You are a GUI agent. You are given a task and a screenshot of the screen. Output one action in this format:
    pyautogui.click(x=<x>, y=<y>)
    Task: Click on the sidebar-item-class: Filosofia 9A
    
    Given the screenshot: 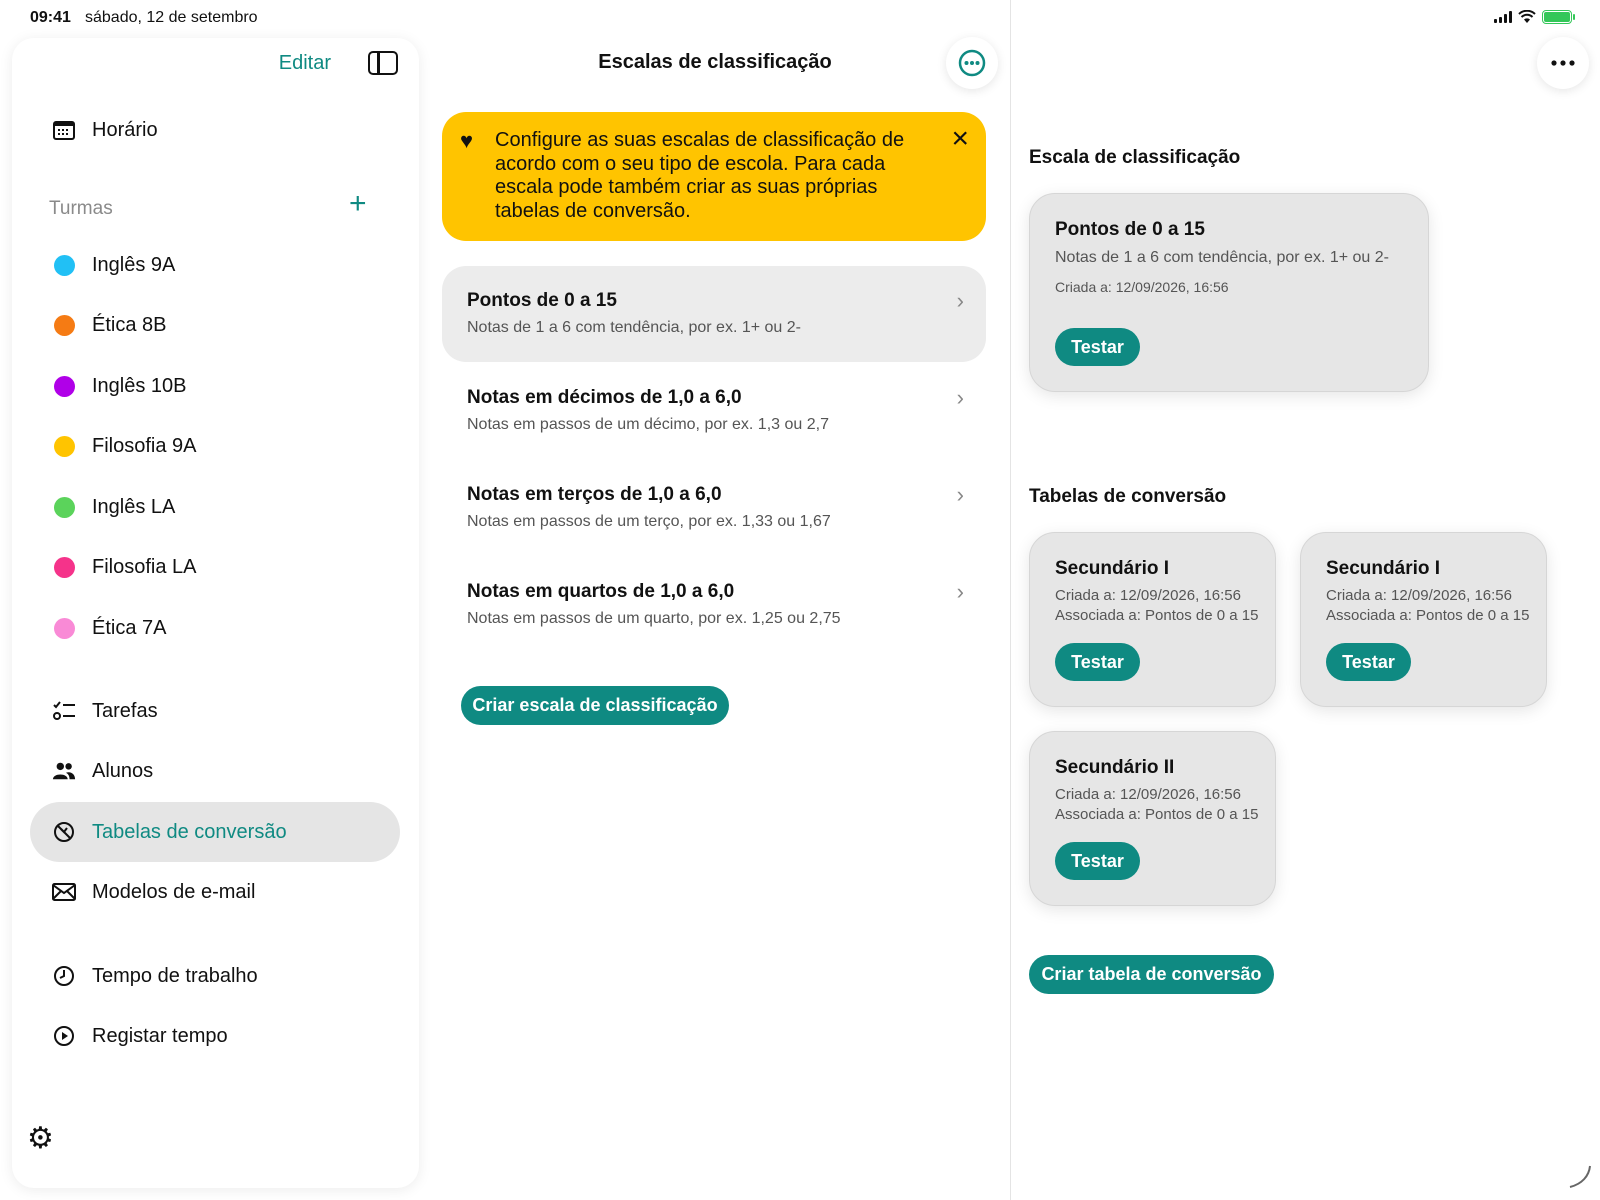 What is the action you would take?
    pyautogui.click(x=215, y=446)
    